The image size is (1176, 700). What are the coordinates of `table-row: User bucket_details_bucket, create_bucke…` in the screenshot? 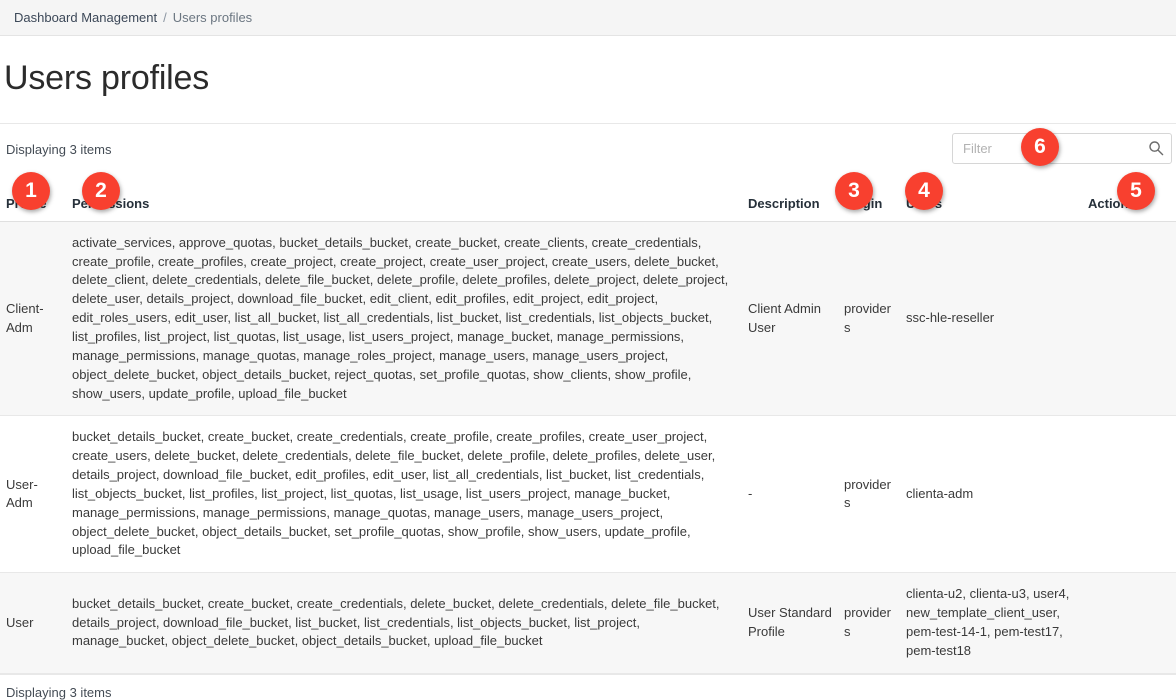 It's located at (588, 623).